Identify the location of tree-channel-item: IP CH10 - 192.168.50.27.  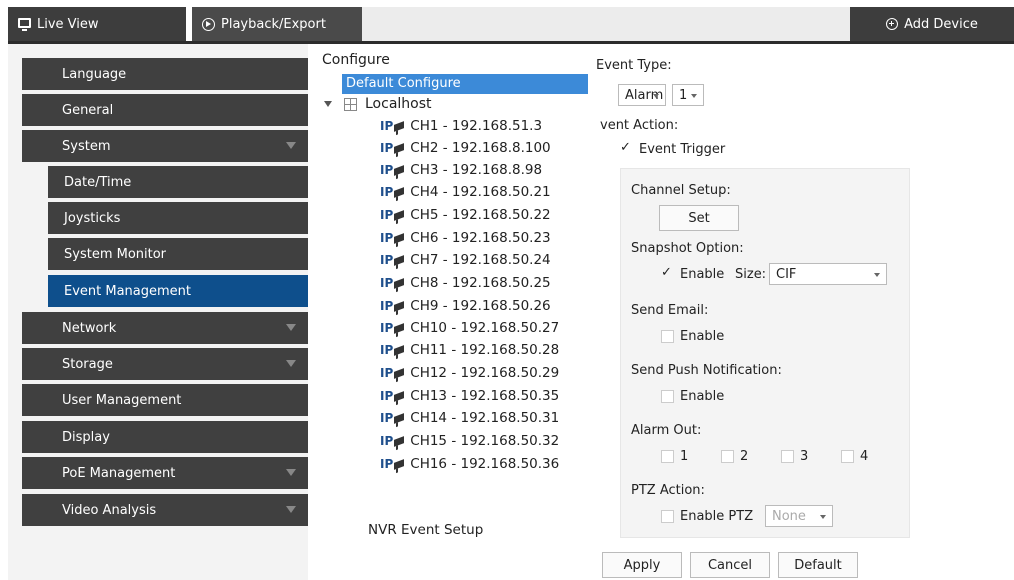
(469, 328).